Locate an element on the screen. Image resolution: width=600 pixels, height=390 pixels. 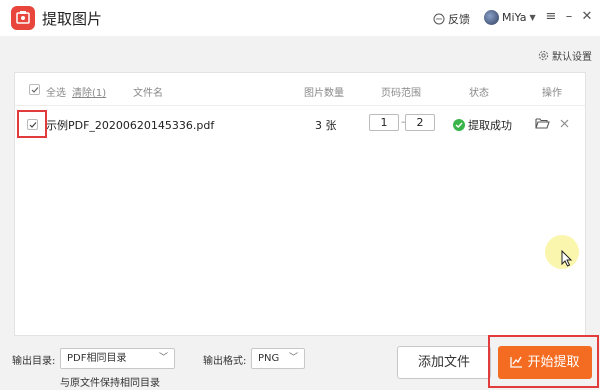
output-dir-value: PDF相同目录 is located at coordinates (97, 358).